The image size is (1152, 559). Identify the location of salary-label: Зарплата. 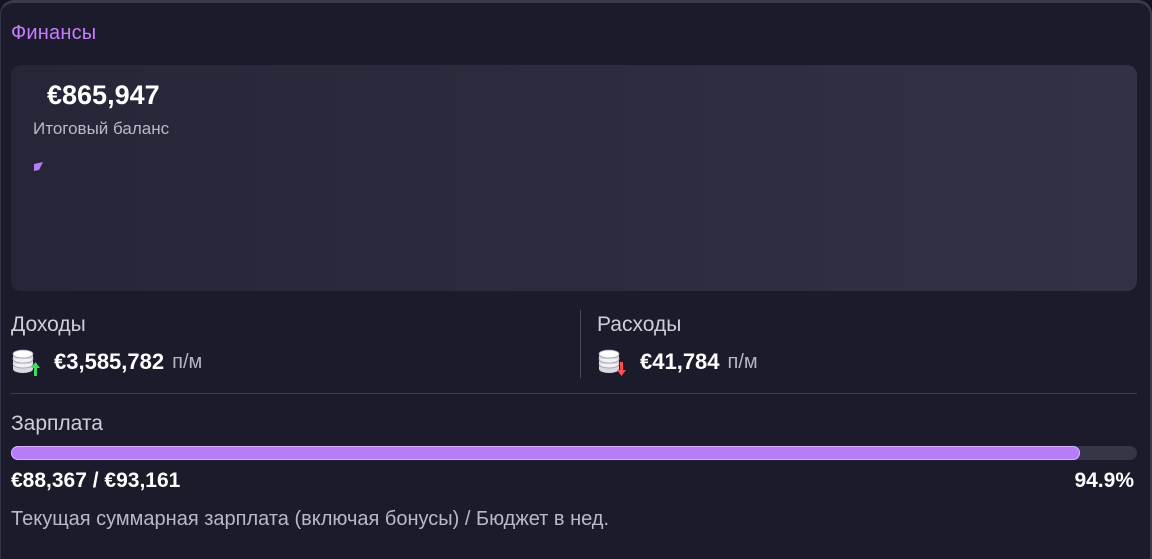
(57, 423).